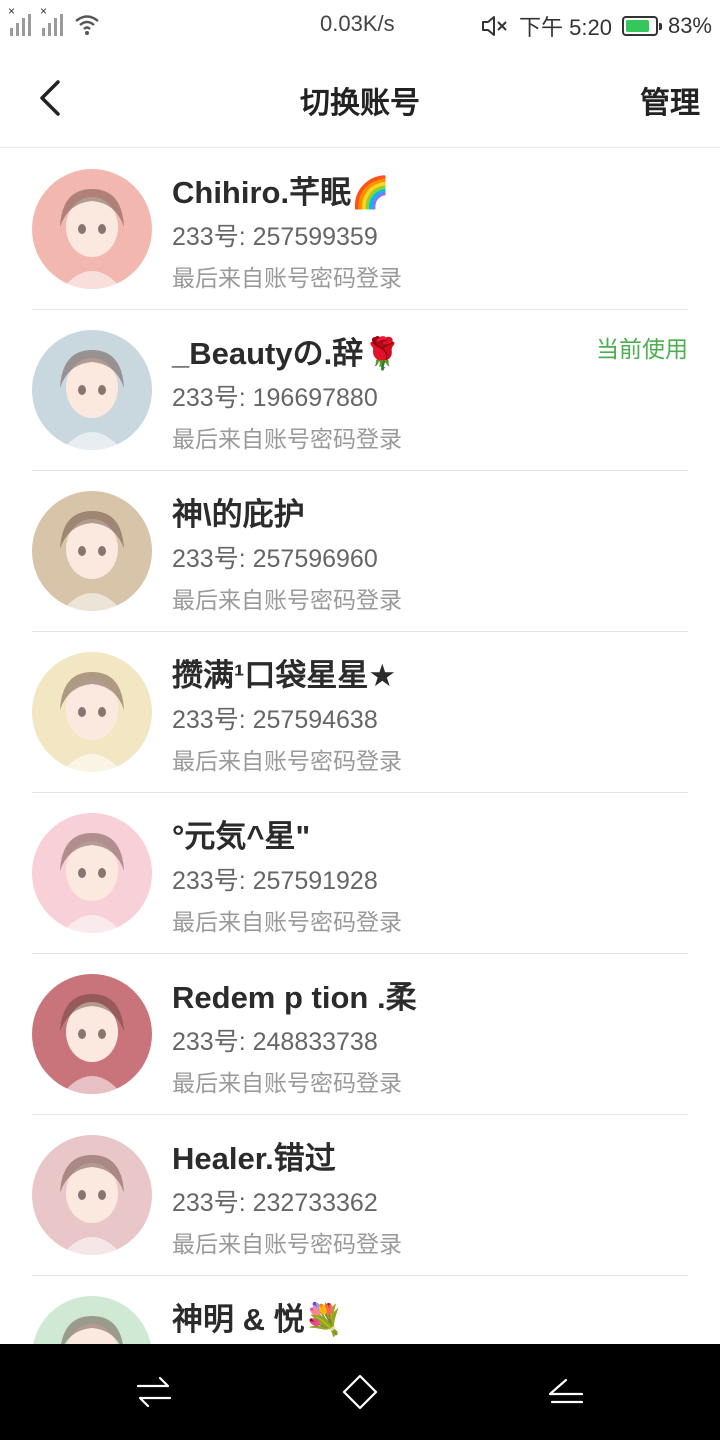 This screenshot has width=720, height=1440. What do you see at coordinates (494, 26) in the screenshot?
I see `mute-icon` at bounding box center [494, 26].